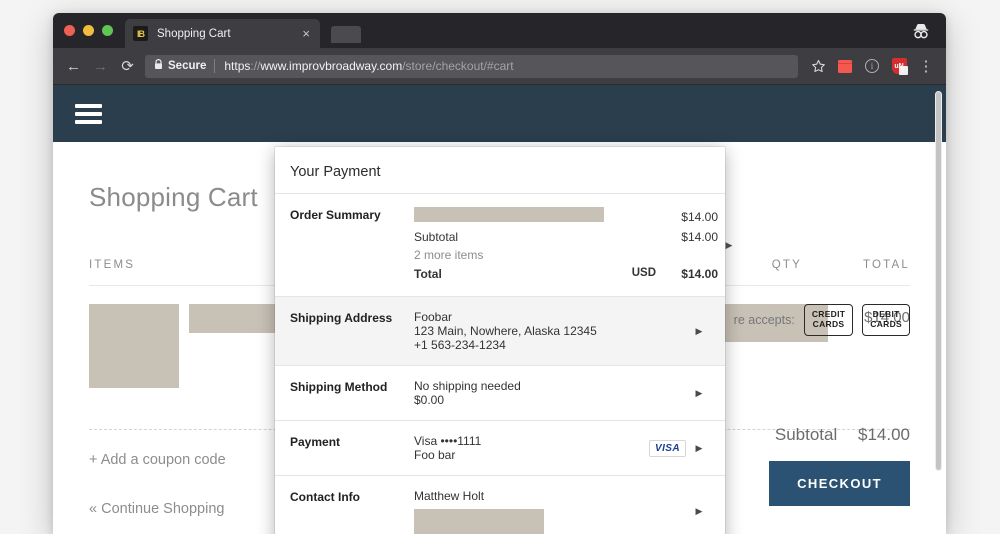 The image size is (1000, 534). Describe the element at coordinates (127, 66) in the screenshot. I see `reload-button: ⟳` at that location.